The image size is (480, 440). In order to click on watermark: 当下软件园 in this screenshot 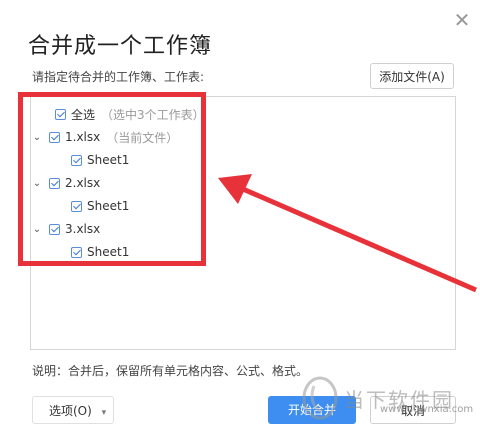, I will do `click(390, 398)`.